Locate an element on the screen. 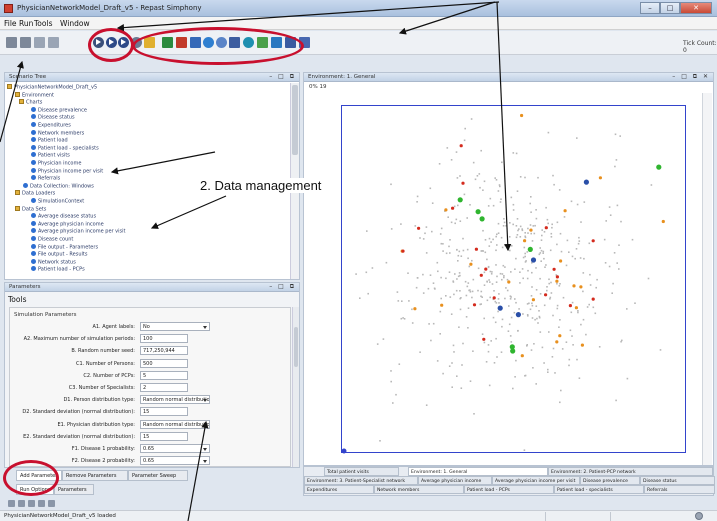 This screenshot has width=717, height=521. tree-item: Disease status is located at coordinates (53, 117).